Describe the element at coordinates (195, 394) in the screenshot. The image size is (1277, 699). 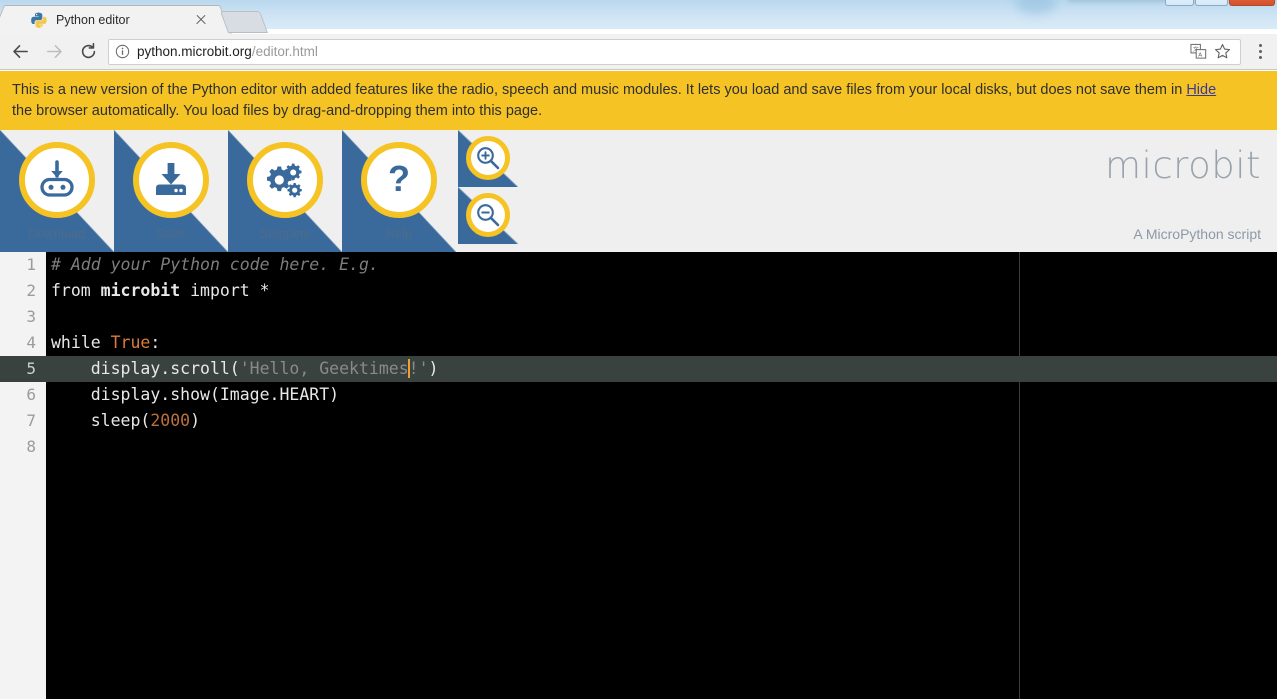
I see `code-token-show: display.show(Image.HEART)` at that location.